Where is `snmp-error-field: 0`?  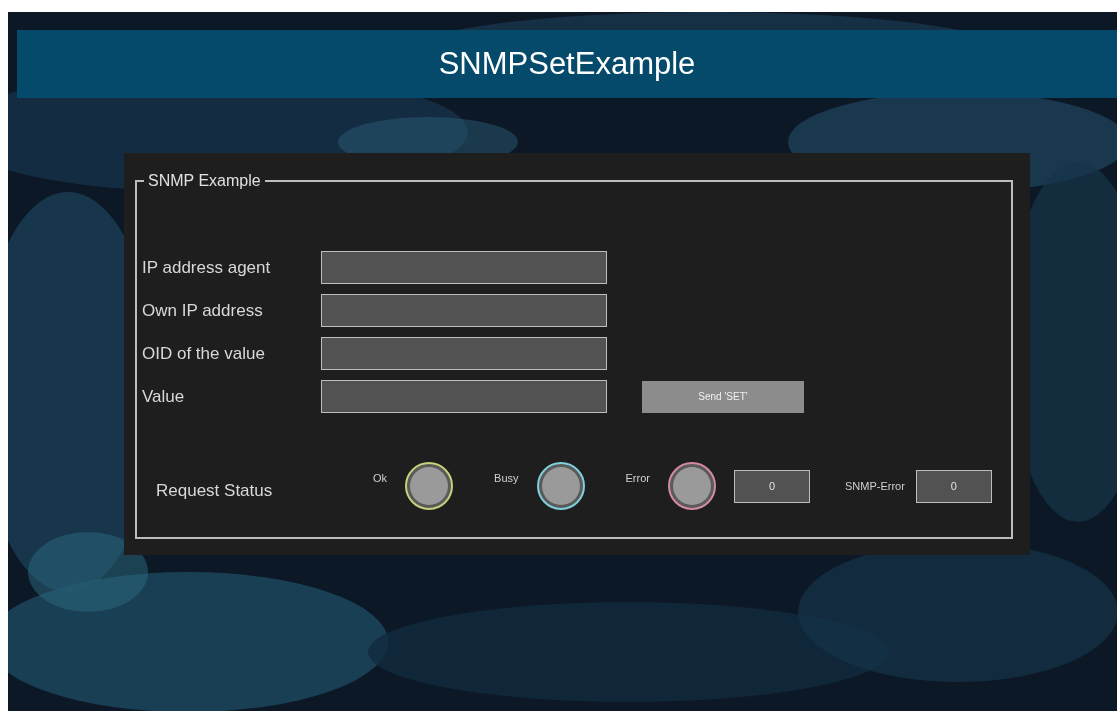
snmp-error-field: 0 is located at coordinates (953, 486).